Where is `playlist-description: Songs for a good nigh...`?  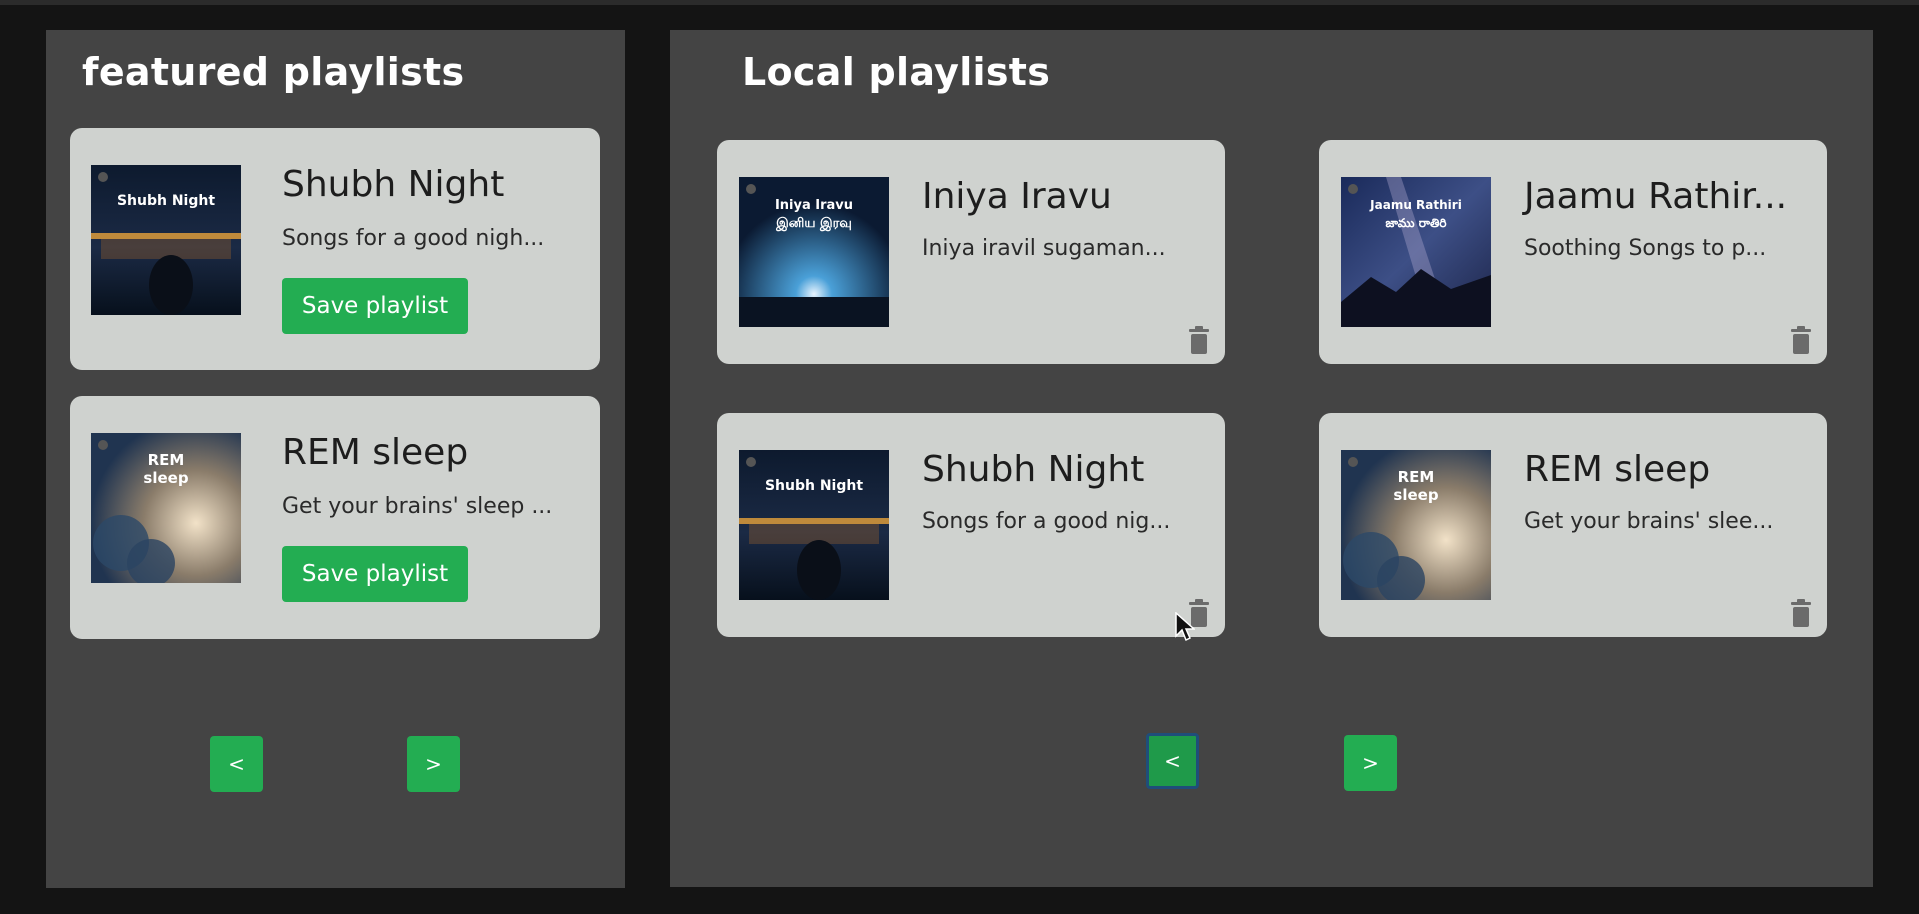
playlist-description: Songs for a good nigh... is located at coordinates (413, 238).